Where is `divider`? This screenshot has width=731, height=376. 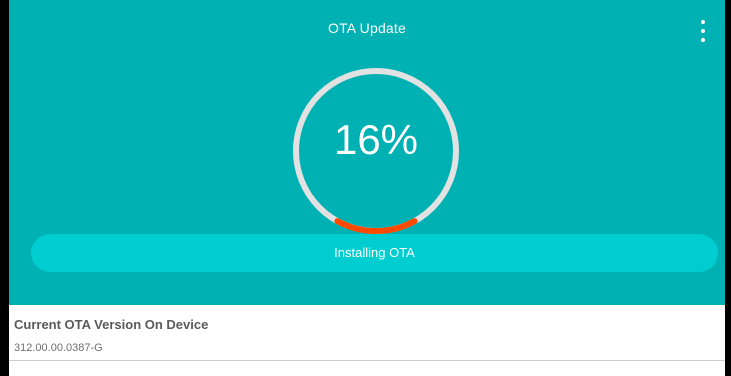 divider is located at coordinates (367, 360).